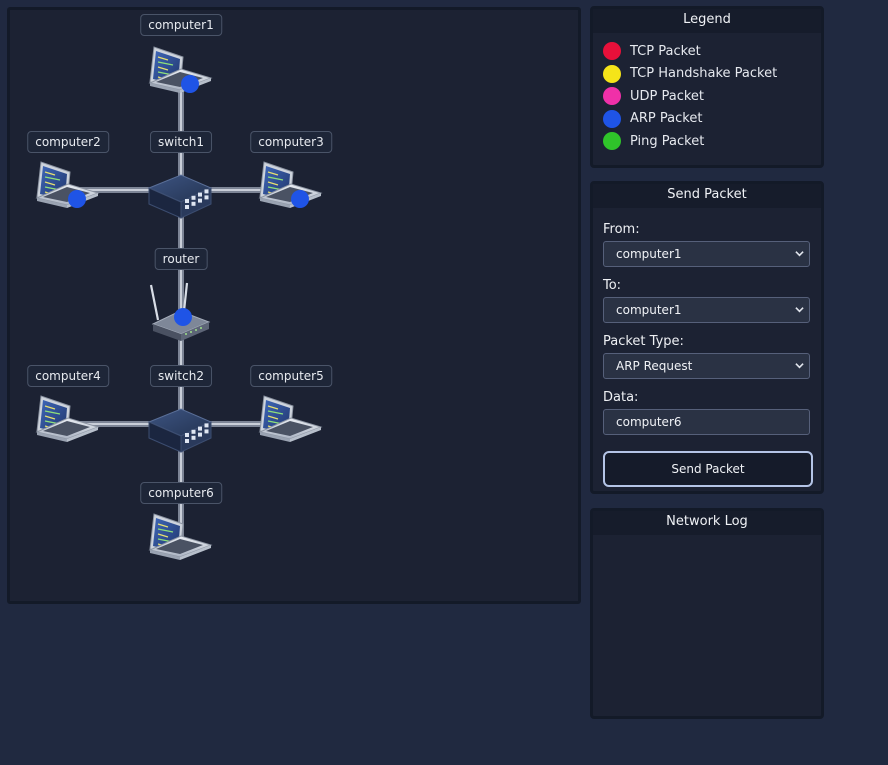 This screenshot has width=888, height=765. What do you see at coordinates (706, 366) in the screenshot?
I see `packet-type-select: ARP Request` at bounding box center [706, 366].